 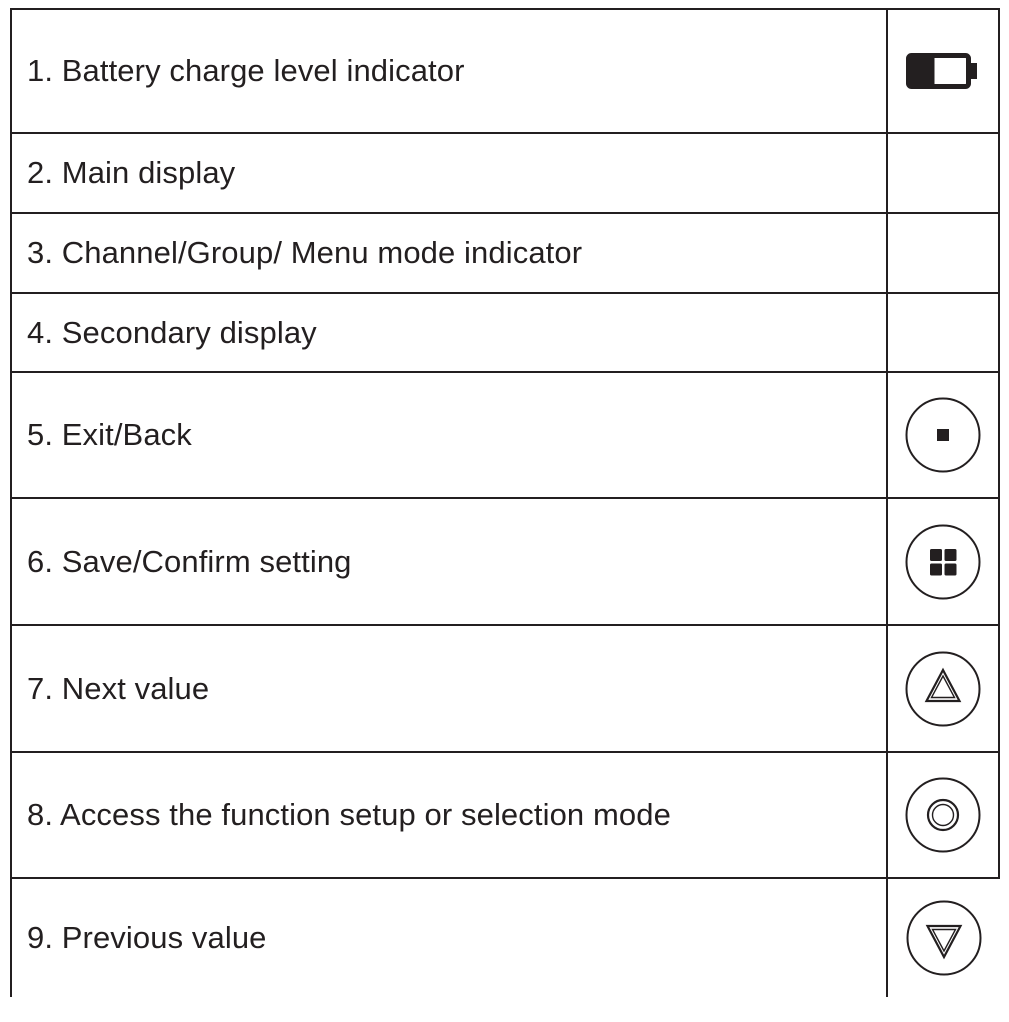 I want to click on legend-label: 2. Main display, so click(x=449, y=173).